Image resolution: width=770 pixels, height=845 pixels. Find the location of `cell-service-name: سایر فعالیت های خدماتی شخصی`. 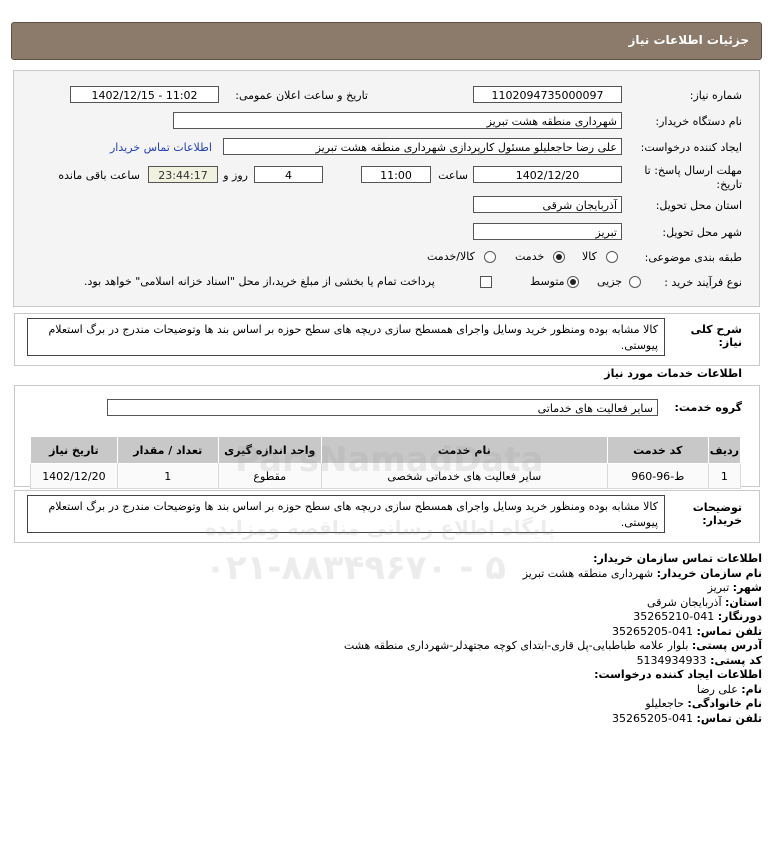

cell-service-name: سایر فعالیت های خدماتی شخصی is located at coordinates (464, 476).